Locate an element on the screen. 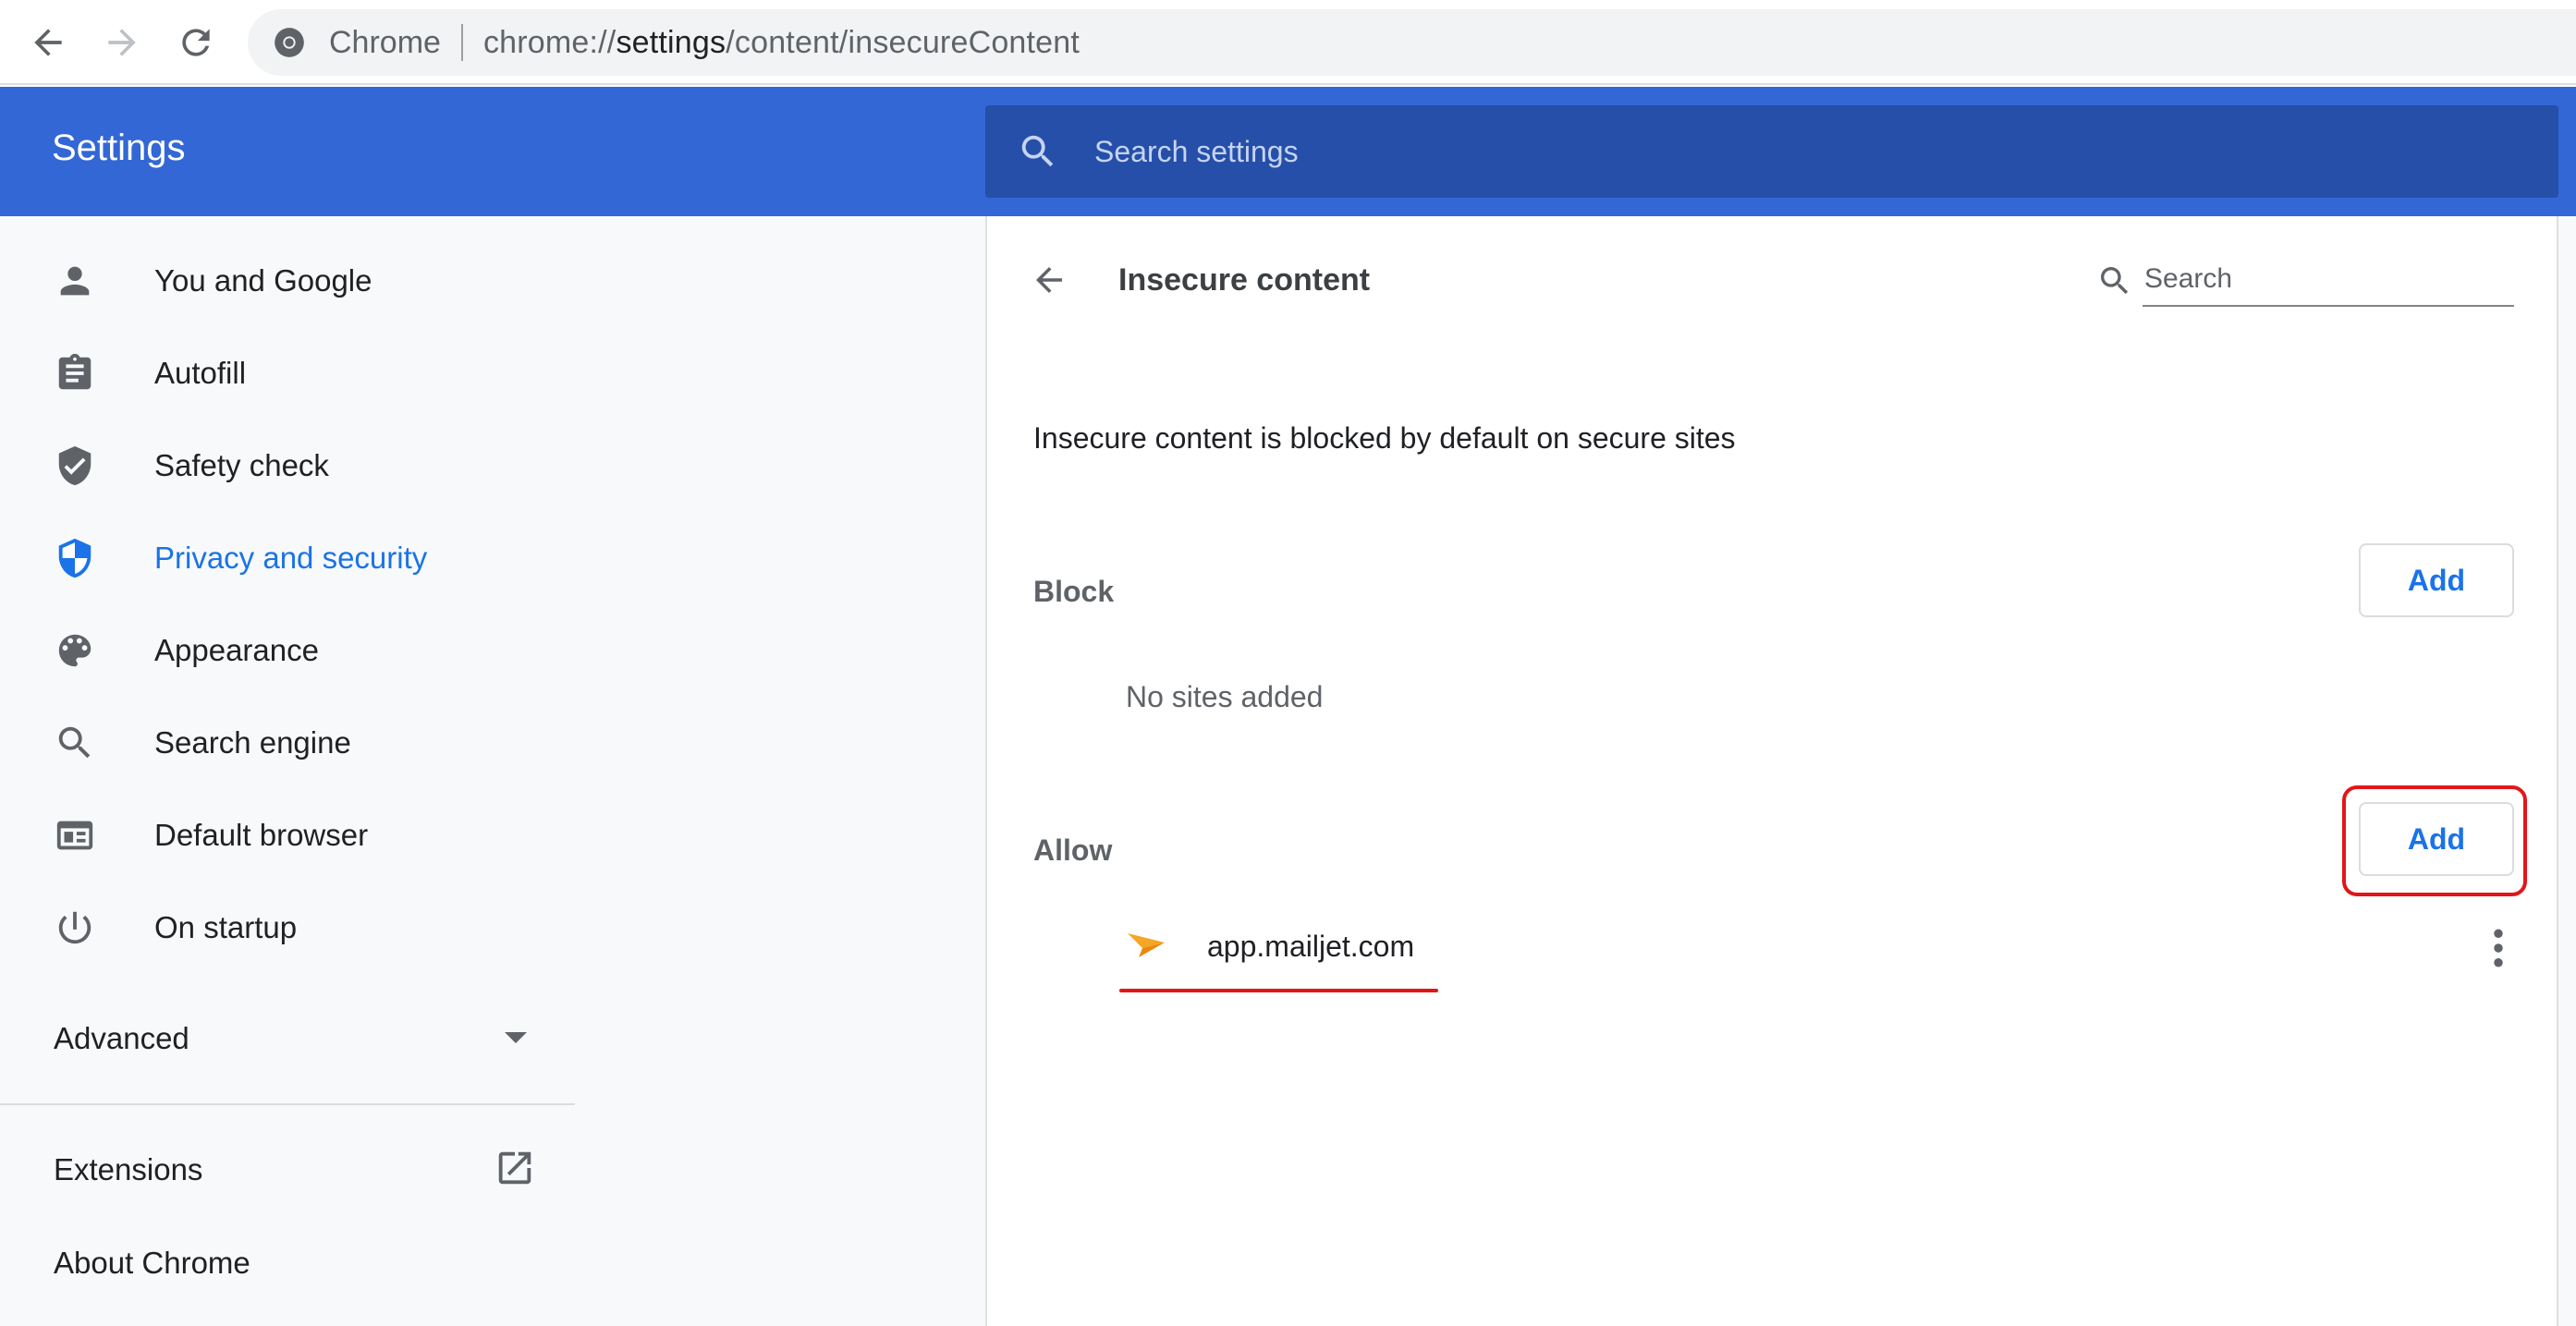 The width and height of the screenshot is (2576, 1326). sidebar-item-privacy-and-security: Privacy and security is located at coordinates (296, 558).